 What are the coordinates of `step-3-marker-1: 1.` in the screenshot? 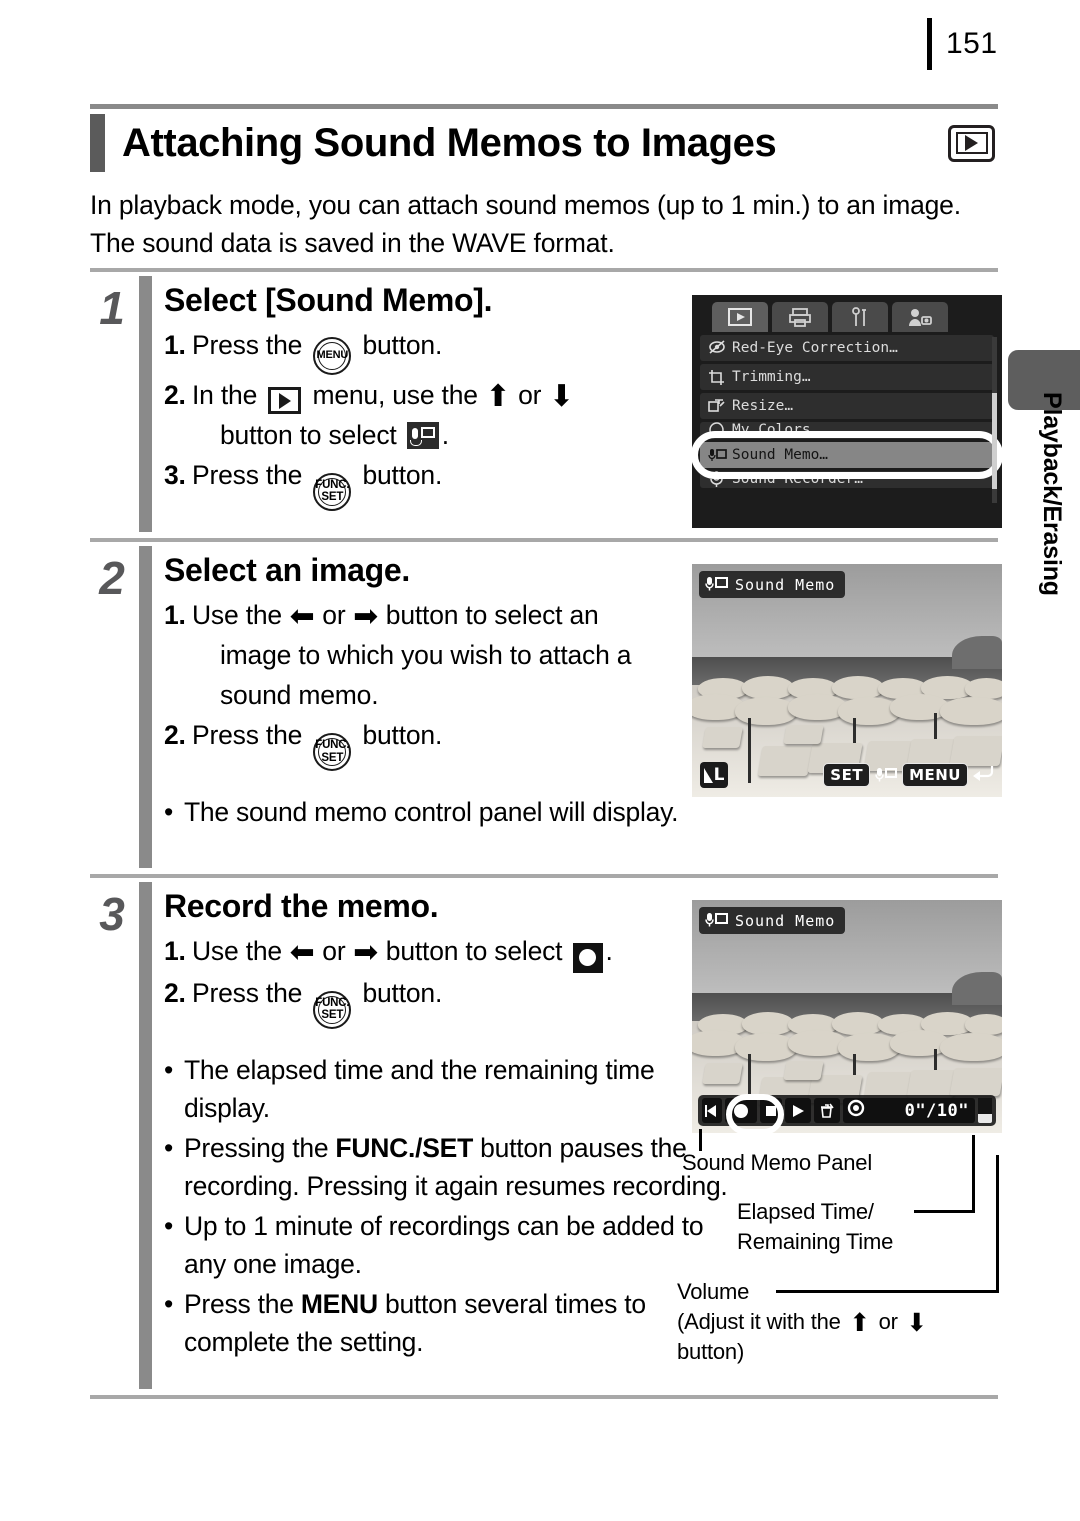 It's located at (175, 951).